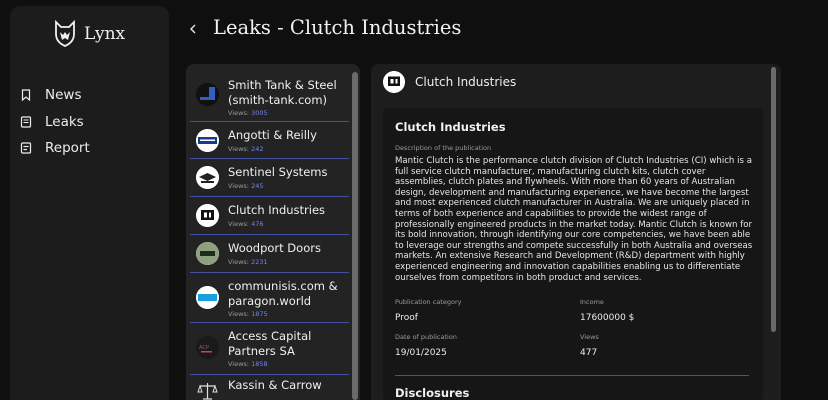 The height and width of the screenshot is (400, 828). What do you see at coordinates (278, 172) in the screenshot?
I see `company-name: Sentinel Systems` at bounding box center [278, 172].